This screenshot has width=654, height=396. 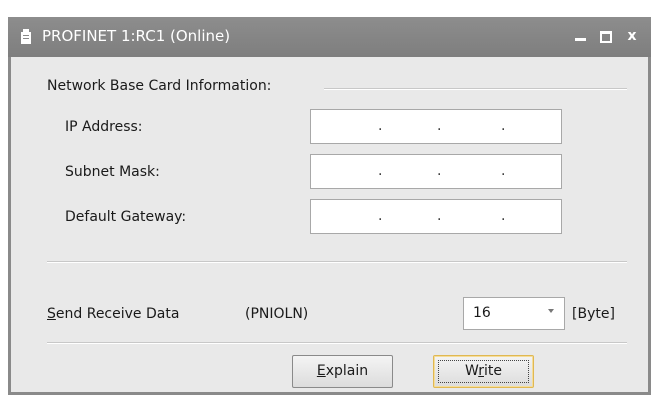 What do you see at coordinates (321, 371) in the screenshot?
I see `explain-mnemonic: E` at bounding box center [321, 371].